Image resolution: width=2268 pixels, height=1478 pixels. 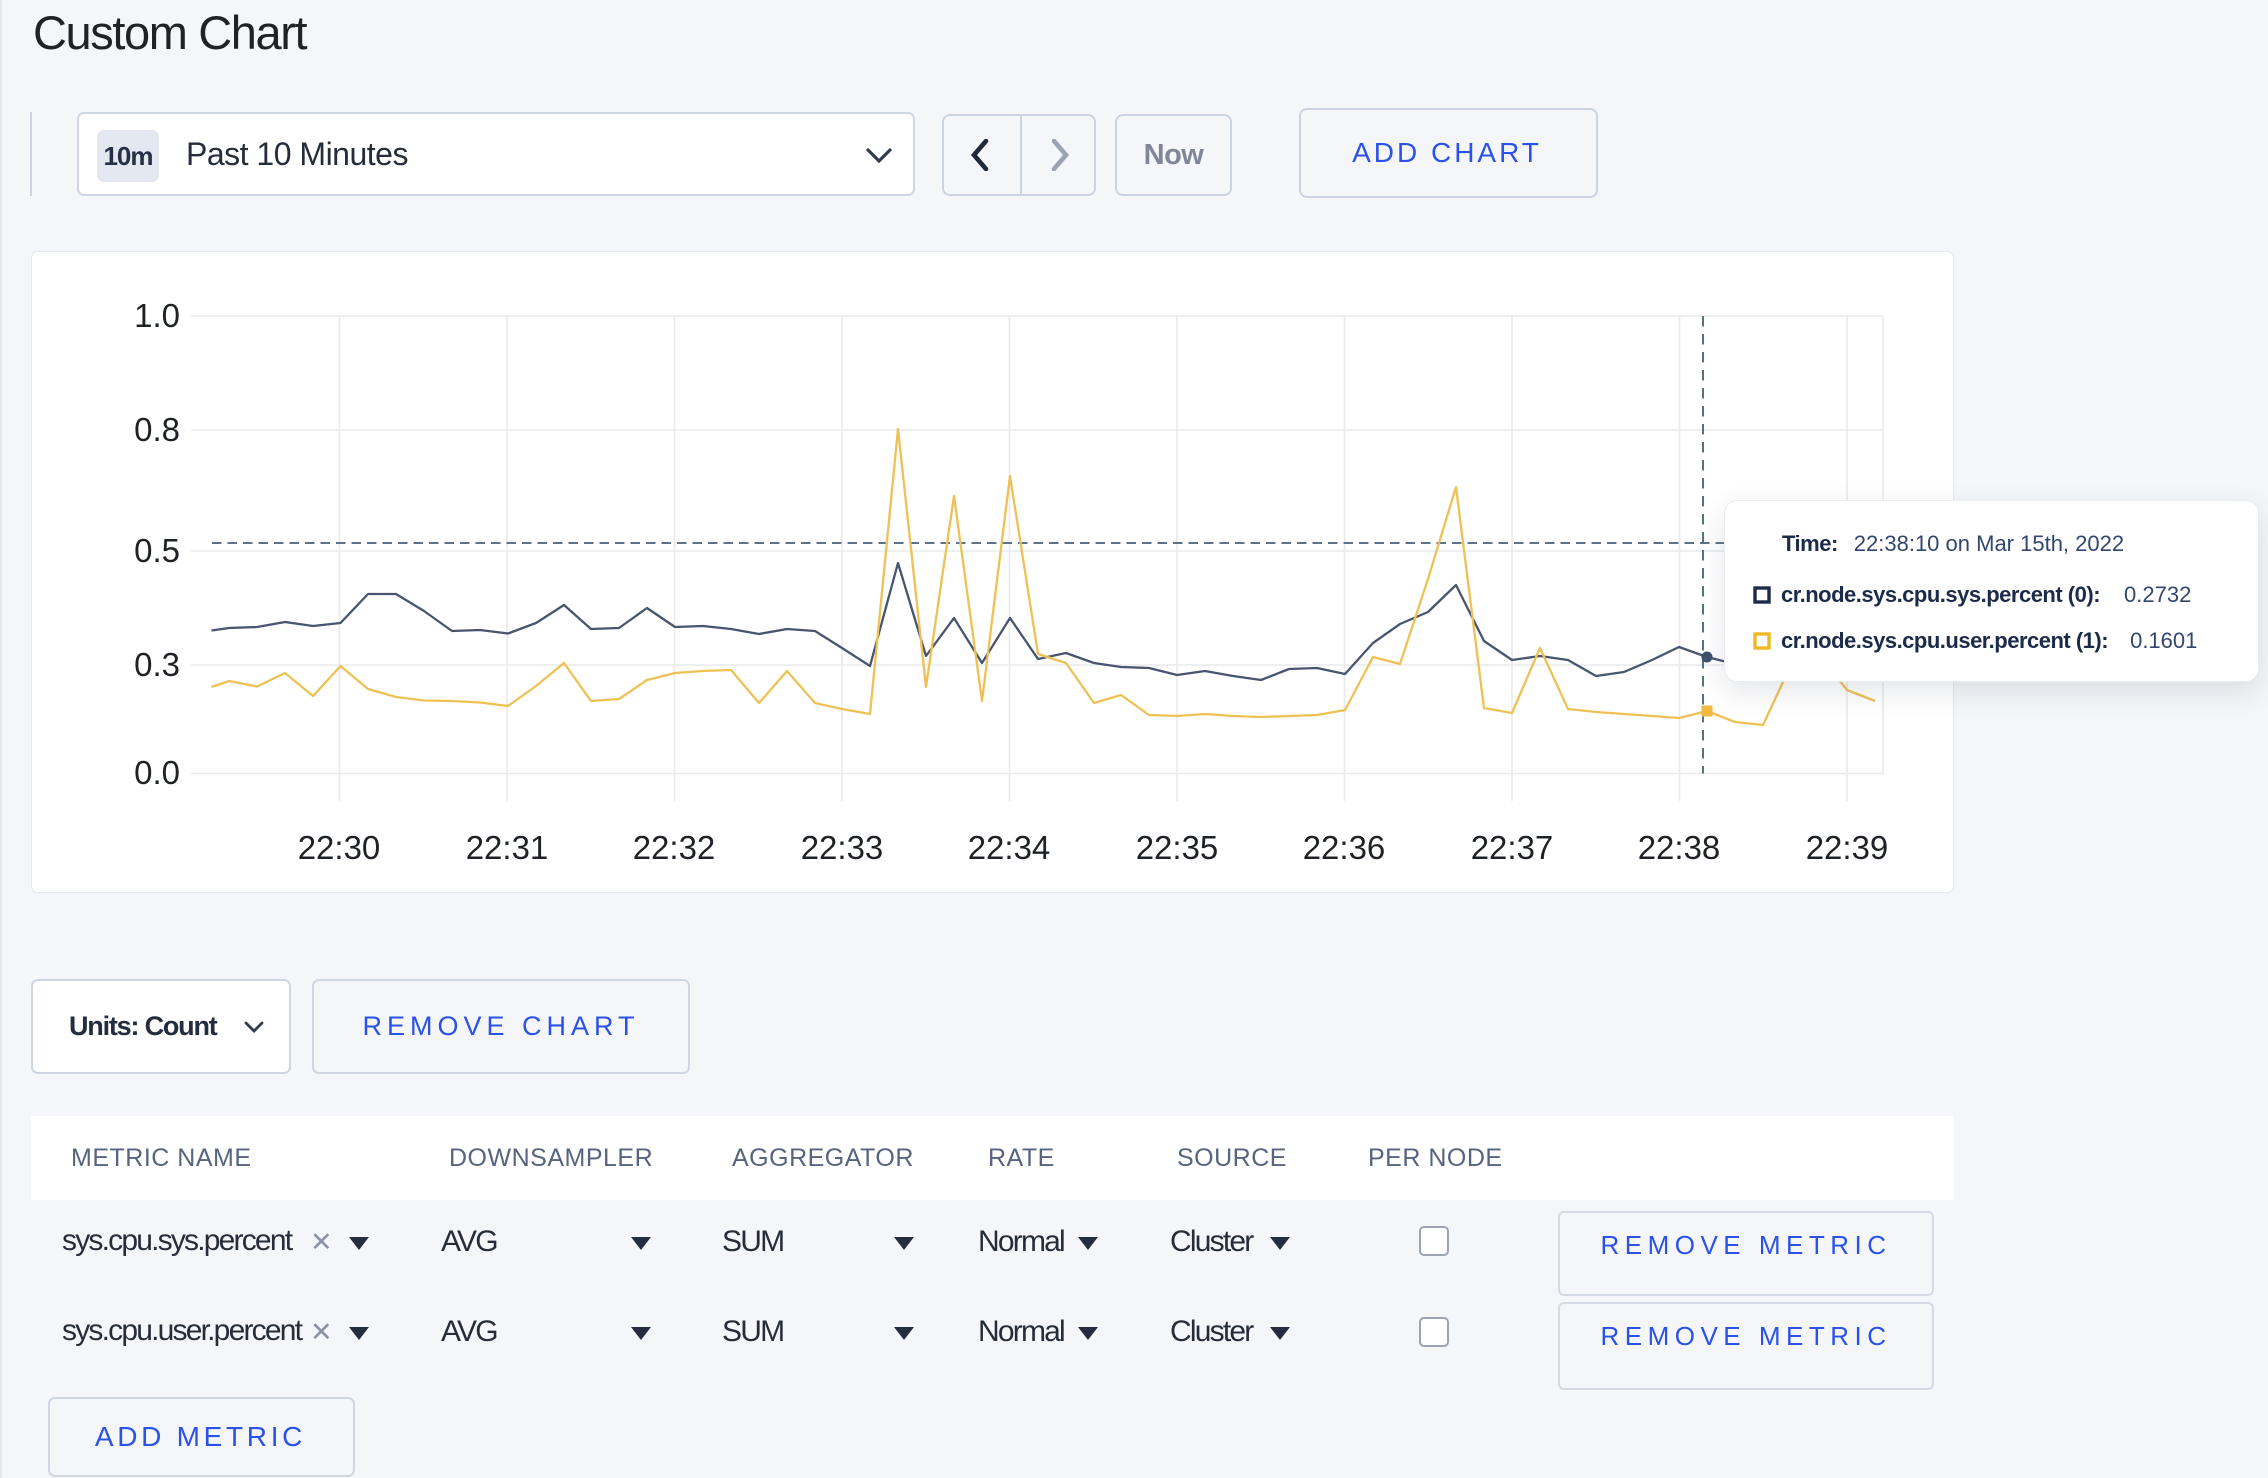 What do you see at coordinates (157, 550) in the screenshot?
I see `svg-text: 0.5` at bounding box center [157, 550].